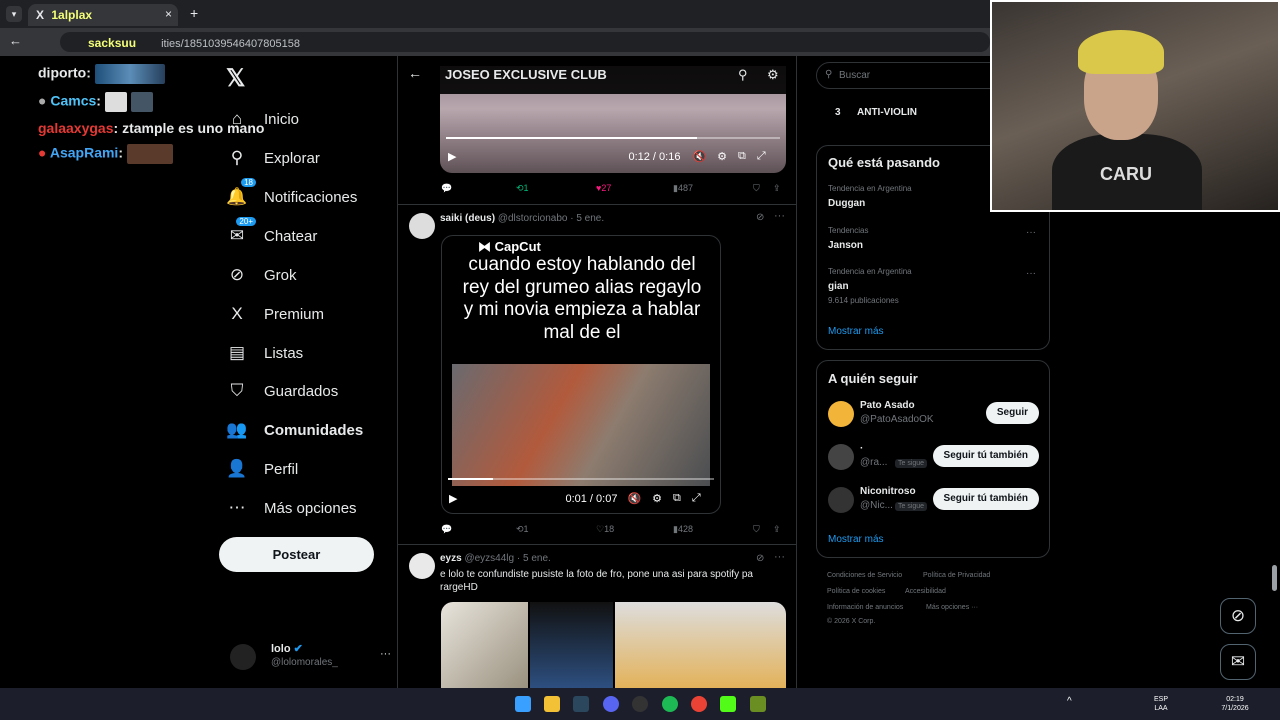  What do you see at coordinates (282, 391) in the screenshot?
I see `nav-item-guardados: ⛉ Guardados` at bounding box center [282, 391].